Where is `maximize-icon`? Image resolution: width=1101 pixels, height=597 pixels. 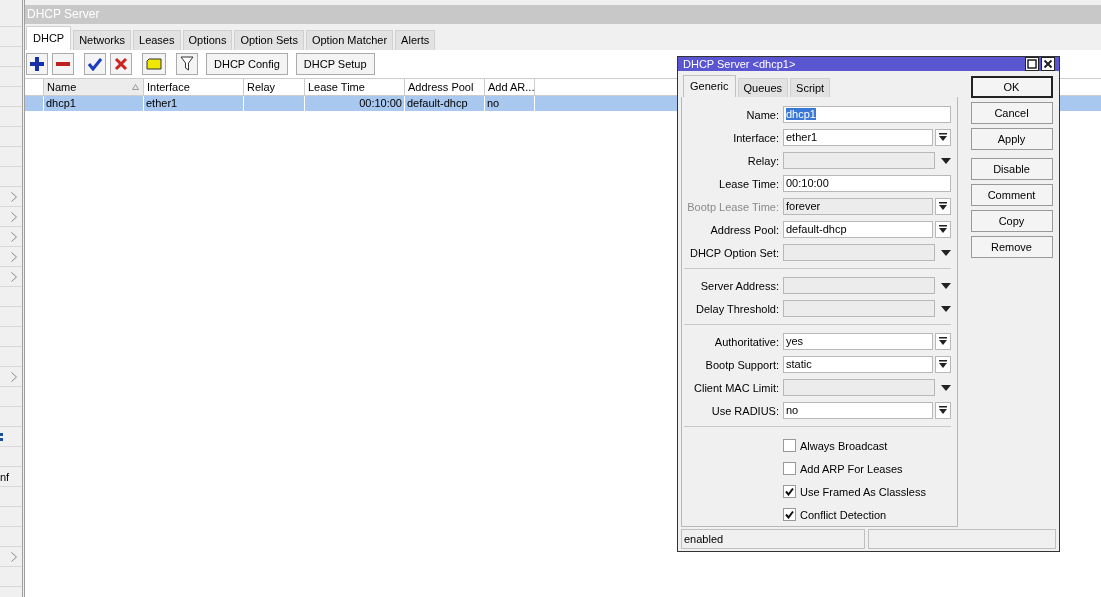
maximize-icon is located at coordinates (1032, 64).